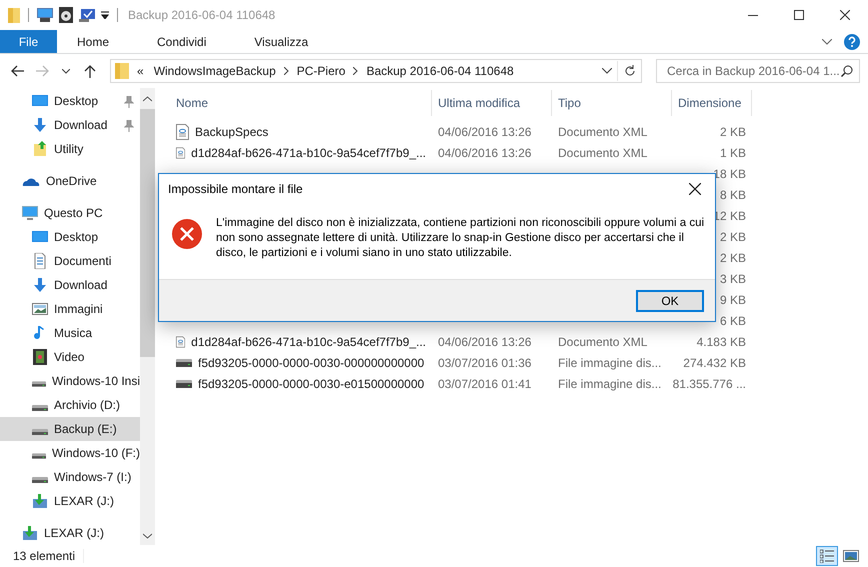  Describe the element at coordinates (70, 357) in the screenshot. I see `nav-item: Video` at that location.